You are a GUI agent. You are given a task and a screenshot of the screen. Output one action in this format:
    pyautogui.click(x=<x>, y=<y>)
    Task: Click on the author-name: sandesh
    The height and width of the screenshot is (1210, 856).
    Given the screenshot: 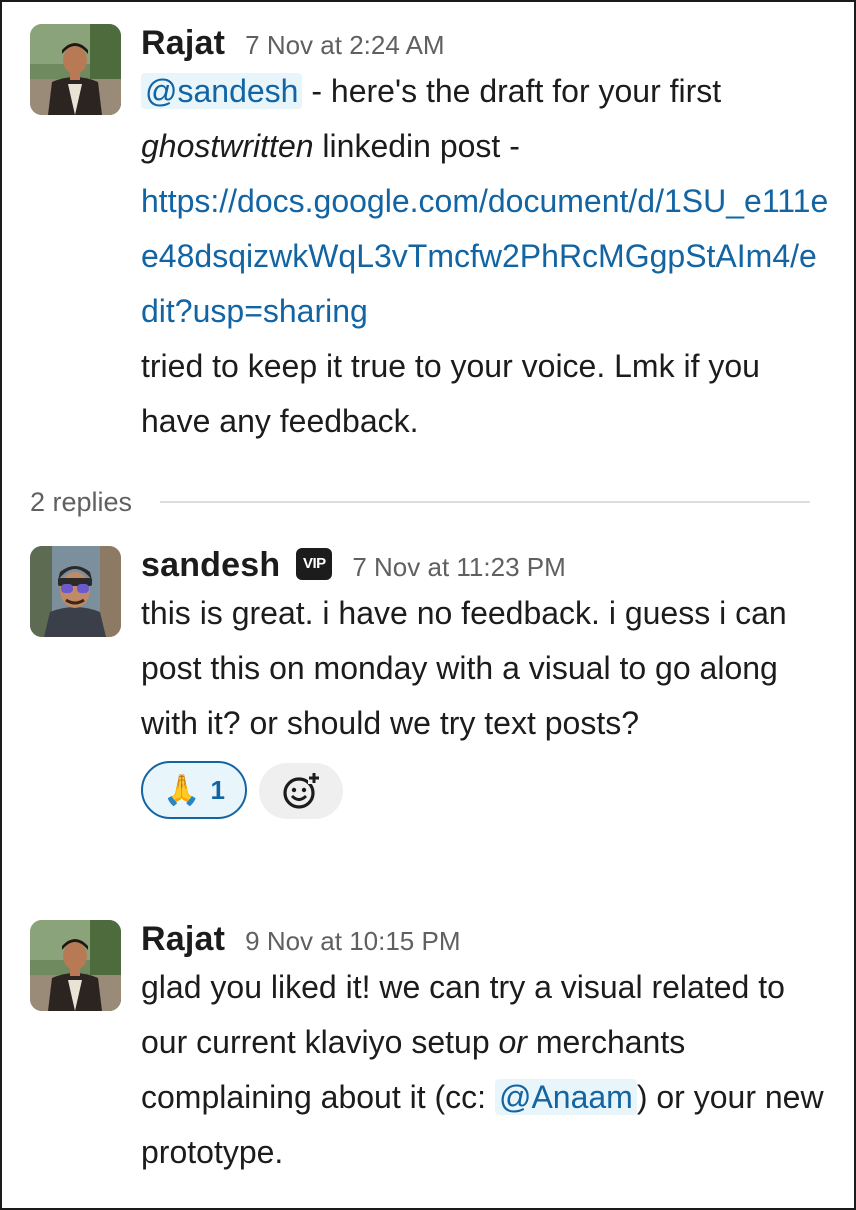 What is the action you would take?
    pyautogui.click(x=210, y=565)
    